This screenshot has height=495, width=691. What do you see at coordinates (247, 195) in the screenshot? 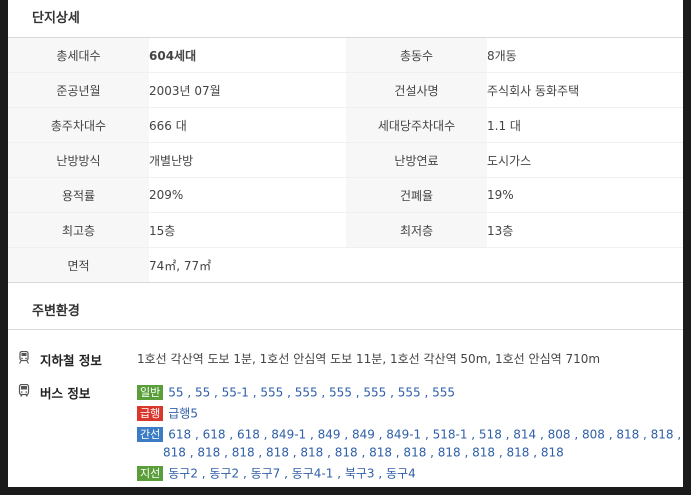
I see `info-value: 209%` at bounding box center [247, 195].